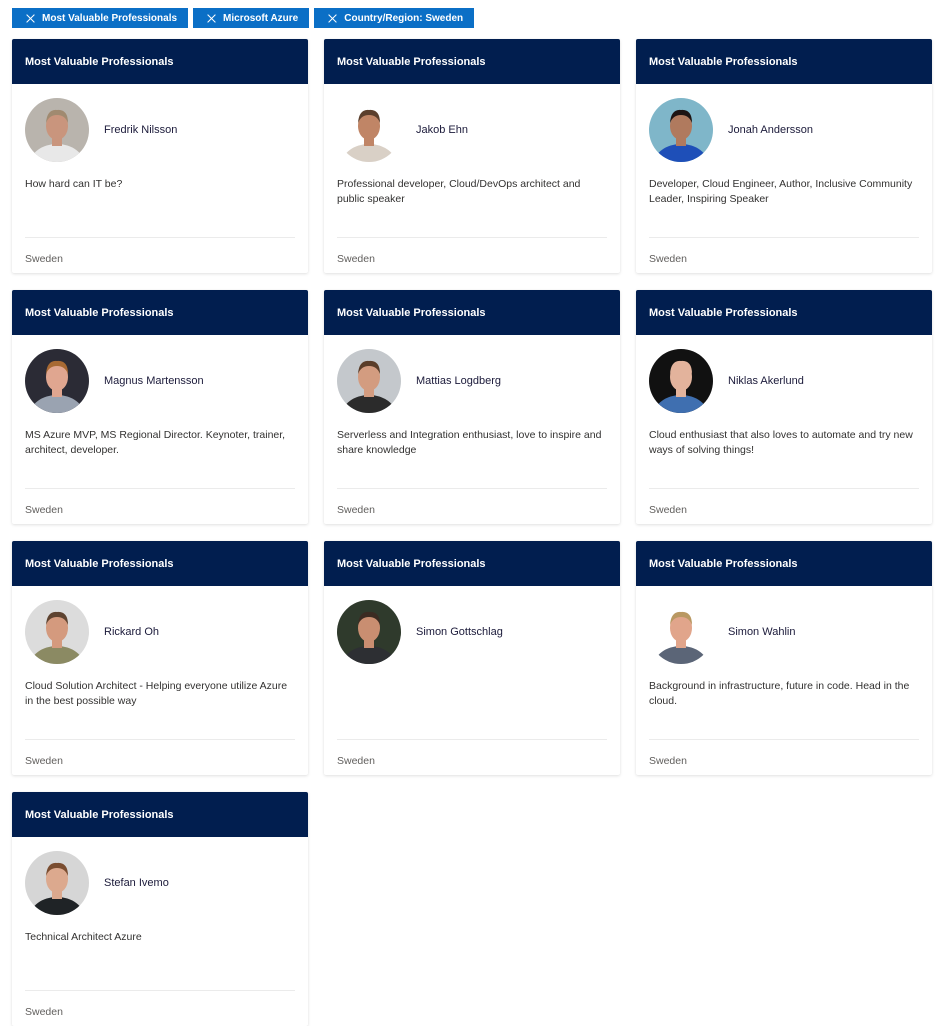 The height and width of the screenshot is (1026, 951). I want to click on person-row: Jakob Ehn, so click(402, 130).